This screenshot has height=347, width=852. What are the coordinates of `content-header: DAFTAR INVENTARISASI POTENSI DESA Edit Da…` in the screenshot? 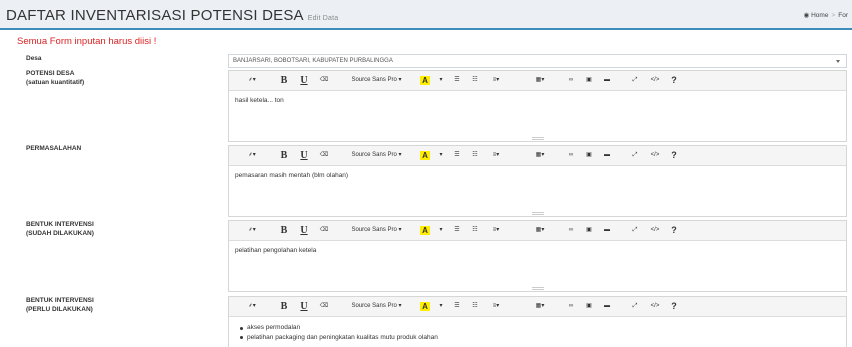 It's located at (426, 15).